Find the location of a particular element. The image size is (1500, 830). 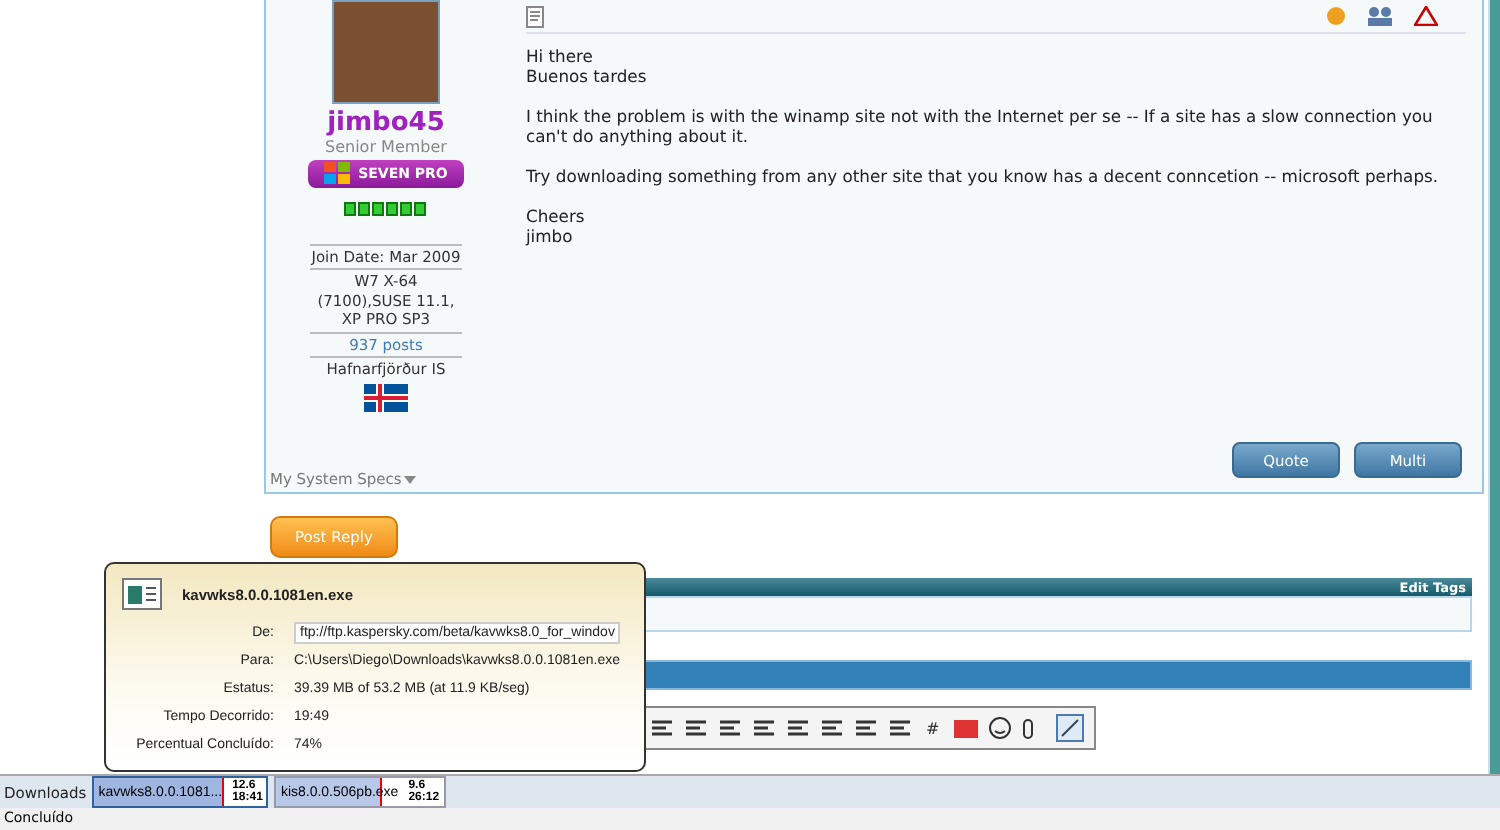

flag-icon is located at coordinates (385, 398).